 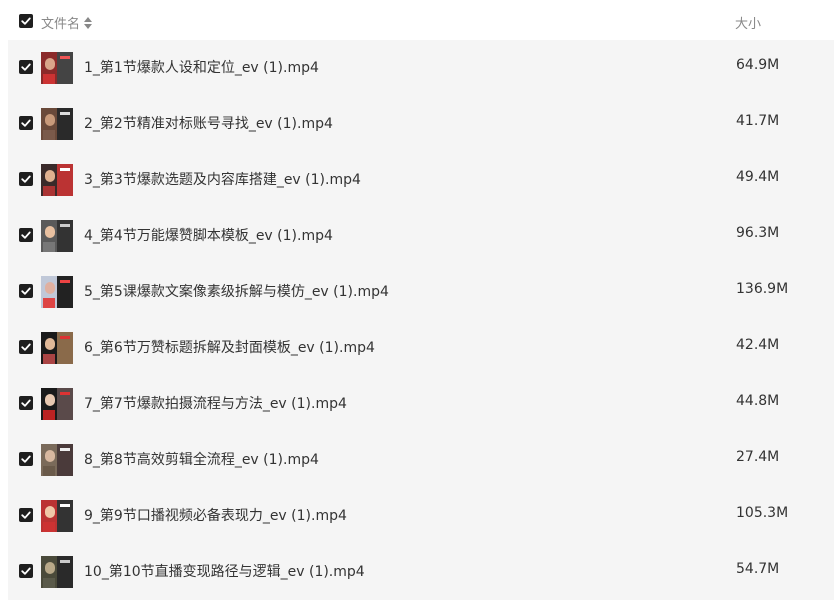 What do you see at coordinates (421, 516) in the screenshot?
I see `file-row: 9_第9节口播视频必备表现力_ev (1).mp4 105.3M` at bounding box center [421, 516].